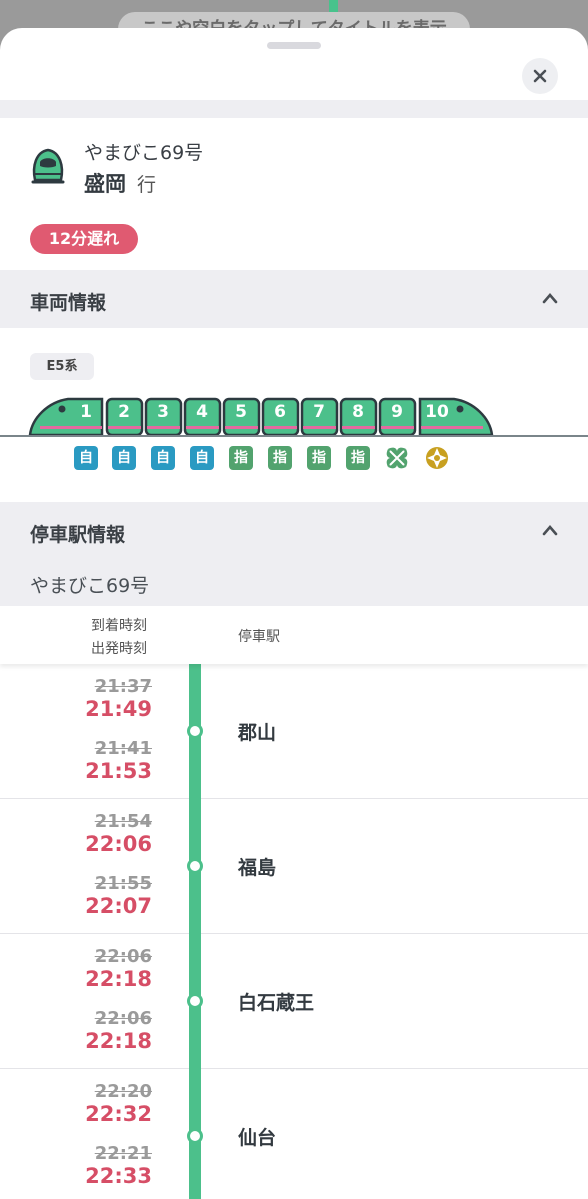 Image resolution: width=588 pixels, height=1199 pixels. I want to click on actual-departure: 22:18, so click(118, 1041).